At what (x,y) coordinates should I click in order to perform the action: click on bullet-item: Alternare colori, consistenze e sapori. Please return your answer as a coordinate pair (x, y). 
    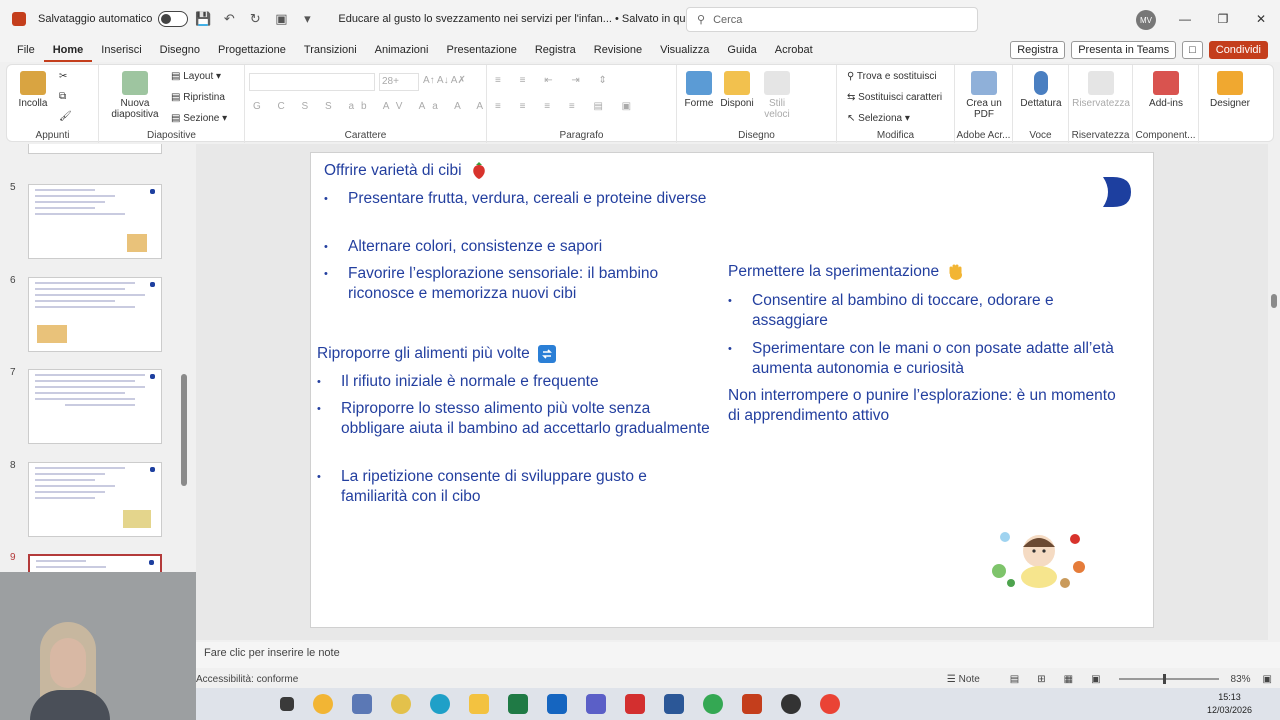
    Looking at the image, I should click on (516, 247).